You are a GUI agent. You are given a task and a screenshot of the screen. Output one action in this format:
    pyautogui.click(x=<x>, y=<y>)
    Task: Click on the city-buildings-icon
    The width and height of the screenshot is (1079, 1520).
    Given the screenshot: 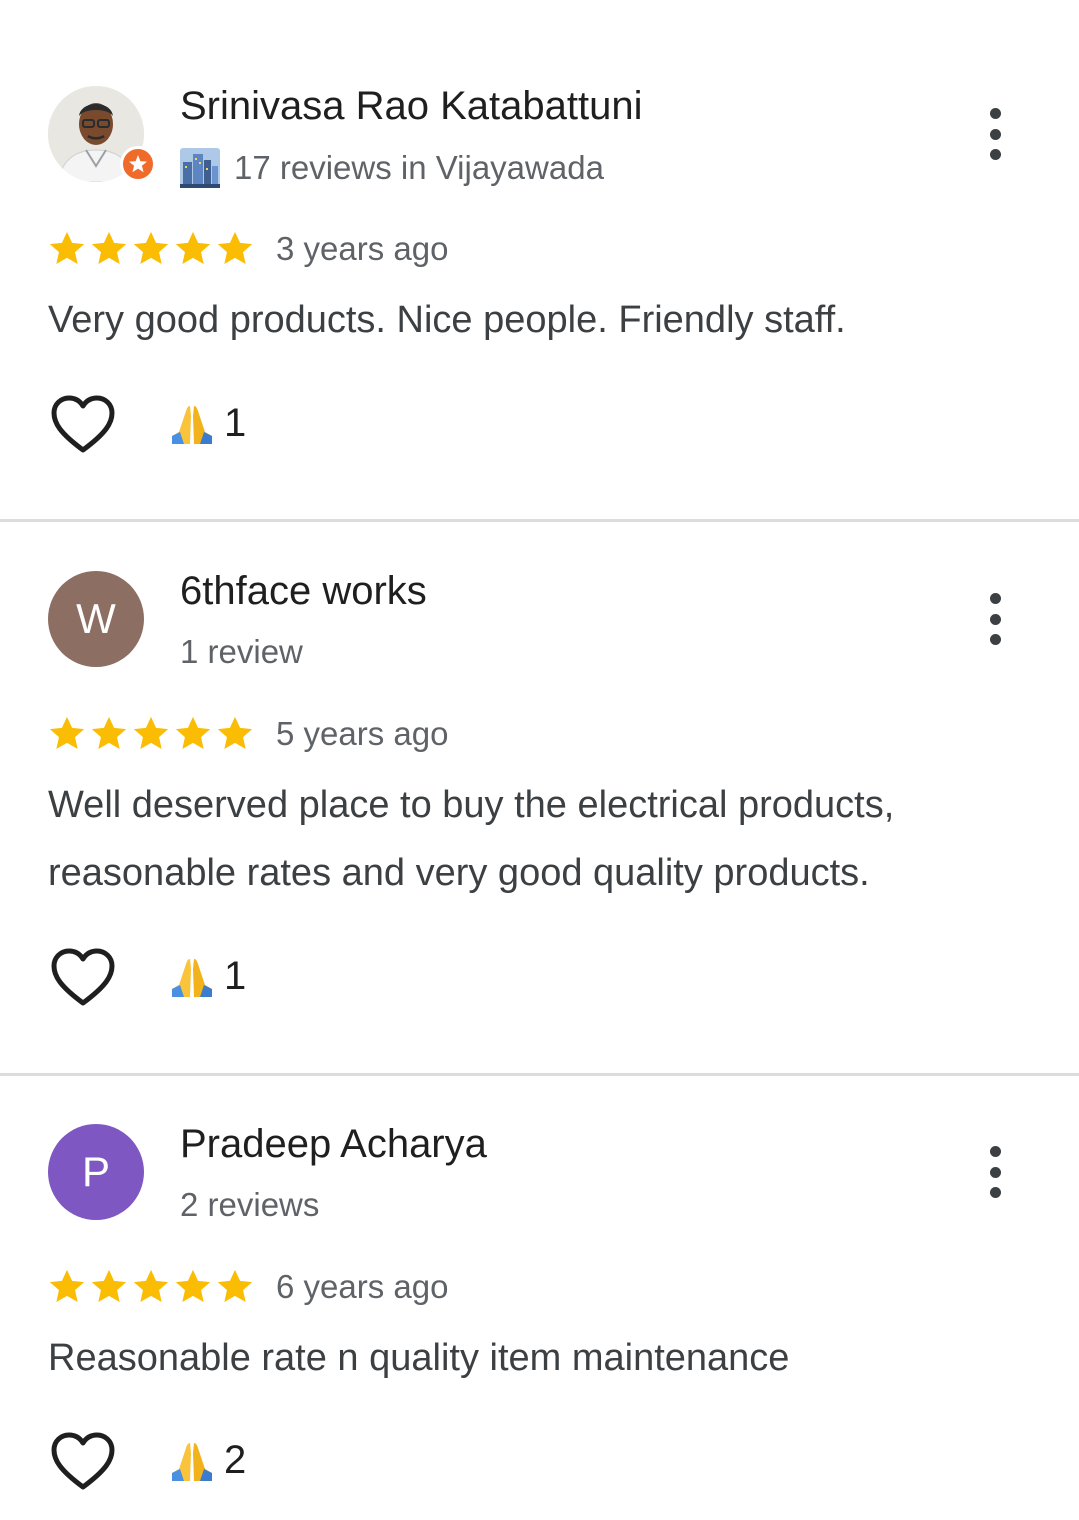 What is the action you would take?
    pyautogui.click(x=200, y=168)
    